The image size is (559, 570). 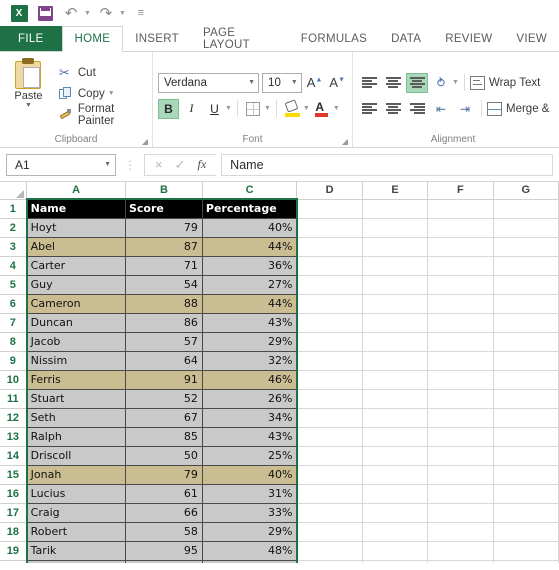 I want to click on cell-f7, so click(x=460, y=323).